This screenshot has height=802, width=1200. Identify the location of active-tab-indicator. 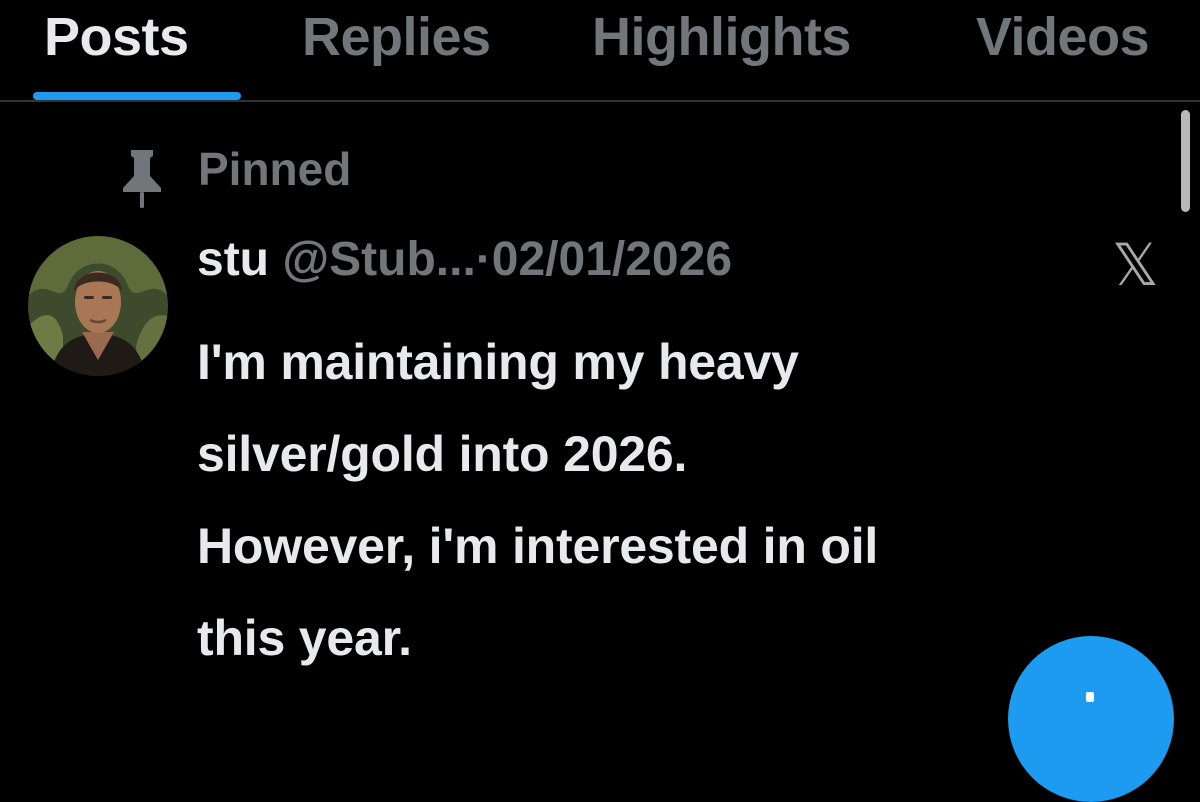
(137, 96).